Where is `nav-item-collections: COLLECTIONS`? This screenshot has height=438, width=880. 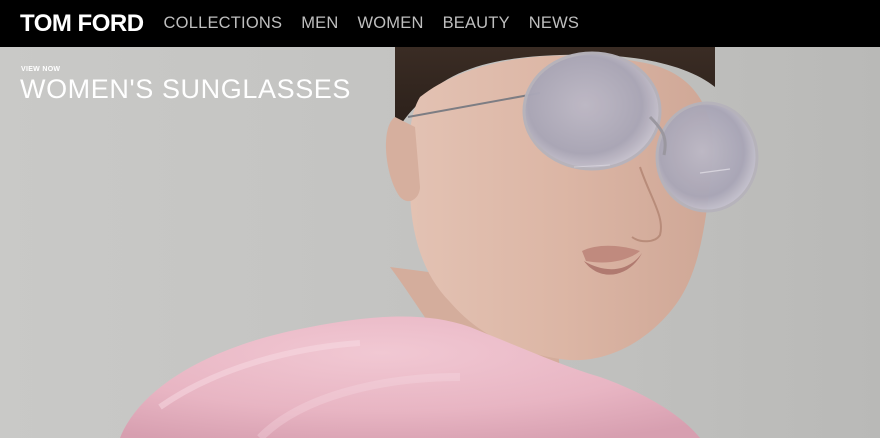 nav-item-collections: COLLECTIONS is located at coordinates (223, 23).